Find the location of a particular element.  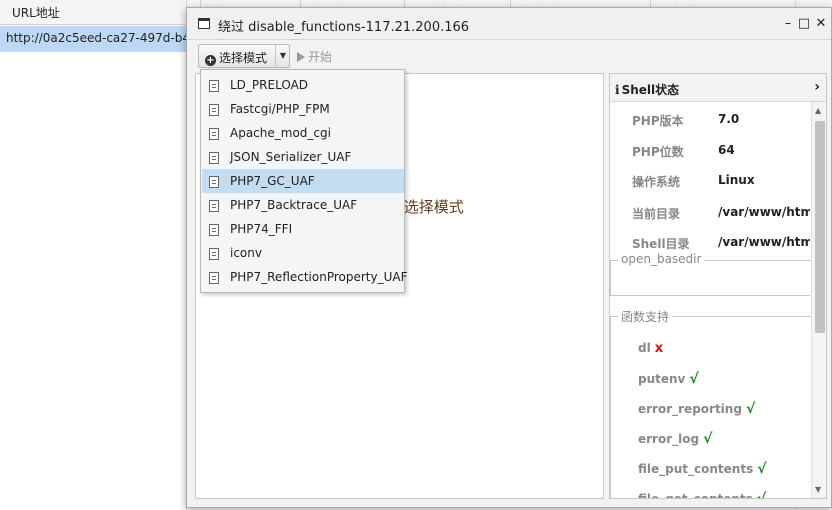

info-value: Linux is located at coordinates (736, 180).